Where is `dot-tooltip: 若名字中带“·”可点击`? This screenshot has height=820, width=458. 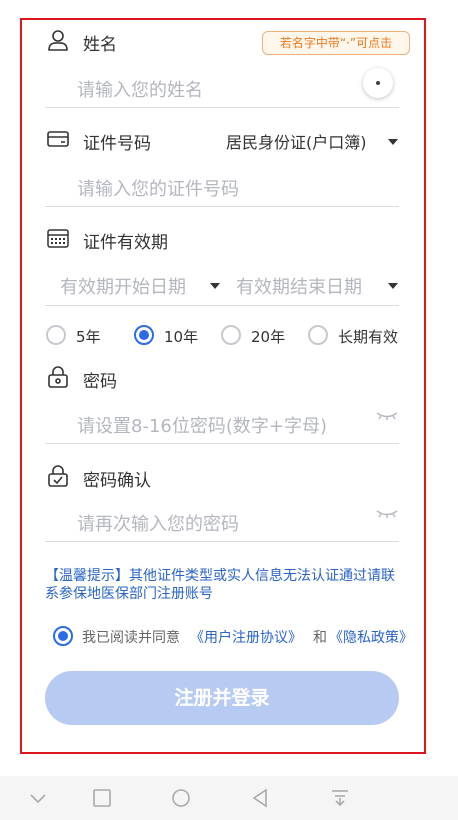
dot-tooltip: 若名字中带“·”可点击 is located at coordinates (336, 43).